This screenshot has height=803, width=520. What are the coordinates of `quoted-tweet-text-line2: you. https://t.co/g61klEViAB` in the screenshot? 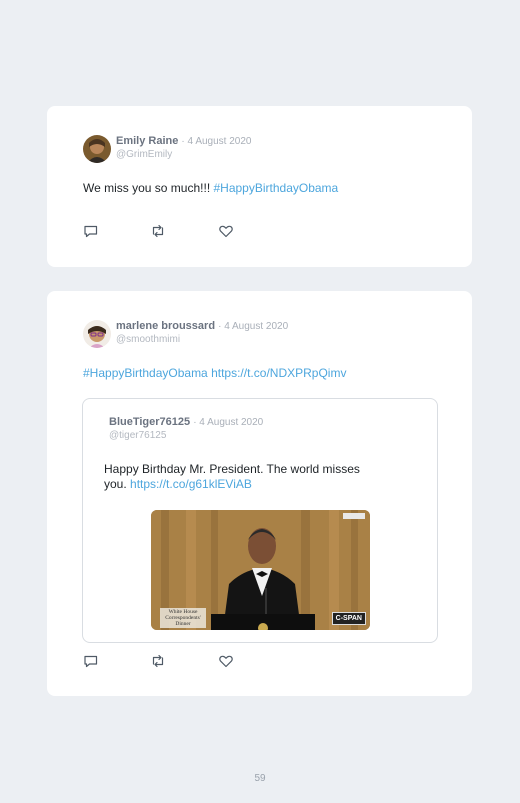 It's located at (178, 484).